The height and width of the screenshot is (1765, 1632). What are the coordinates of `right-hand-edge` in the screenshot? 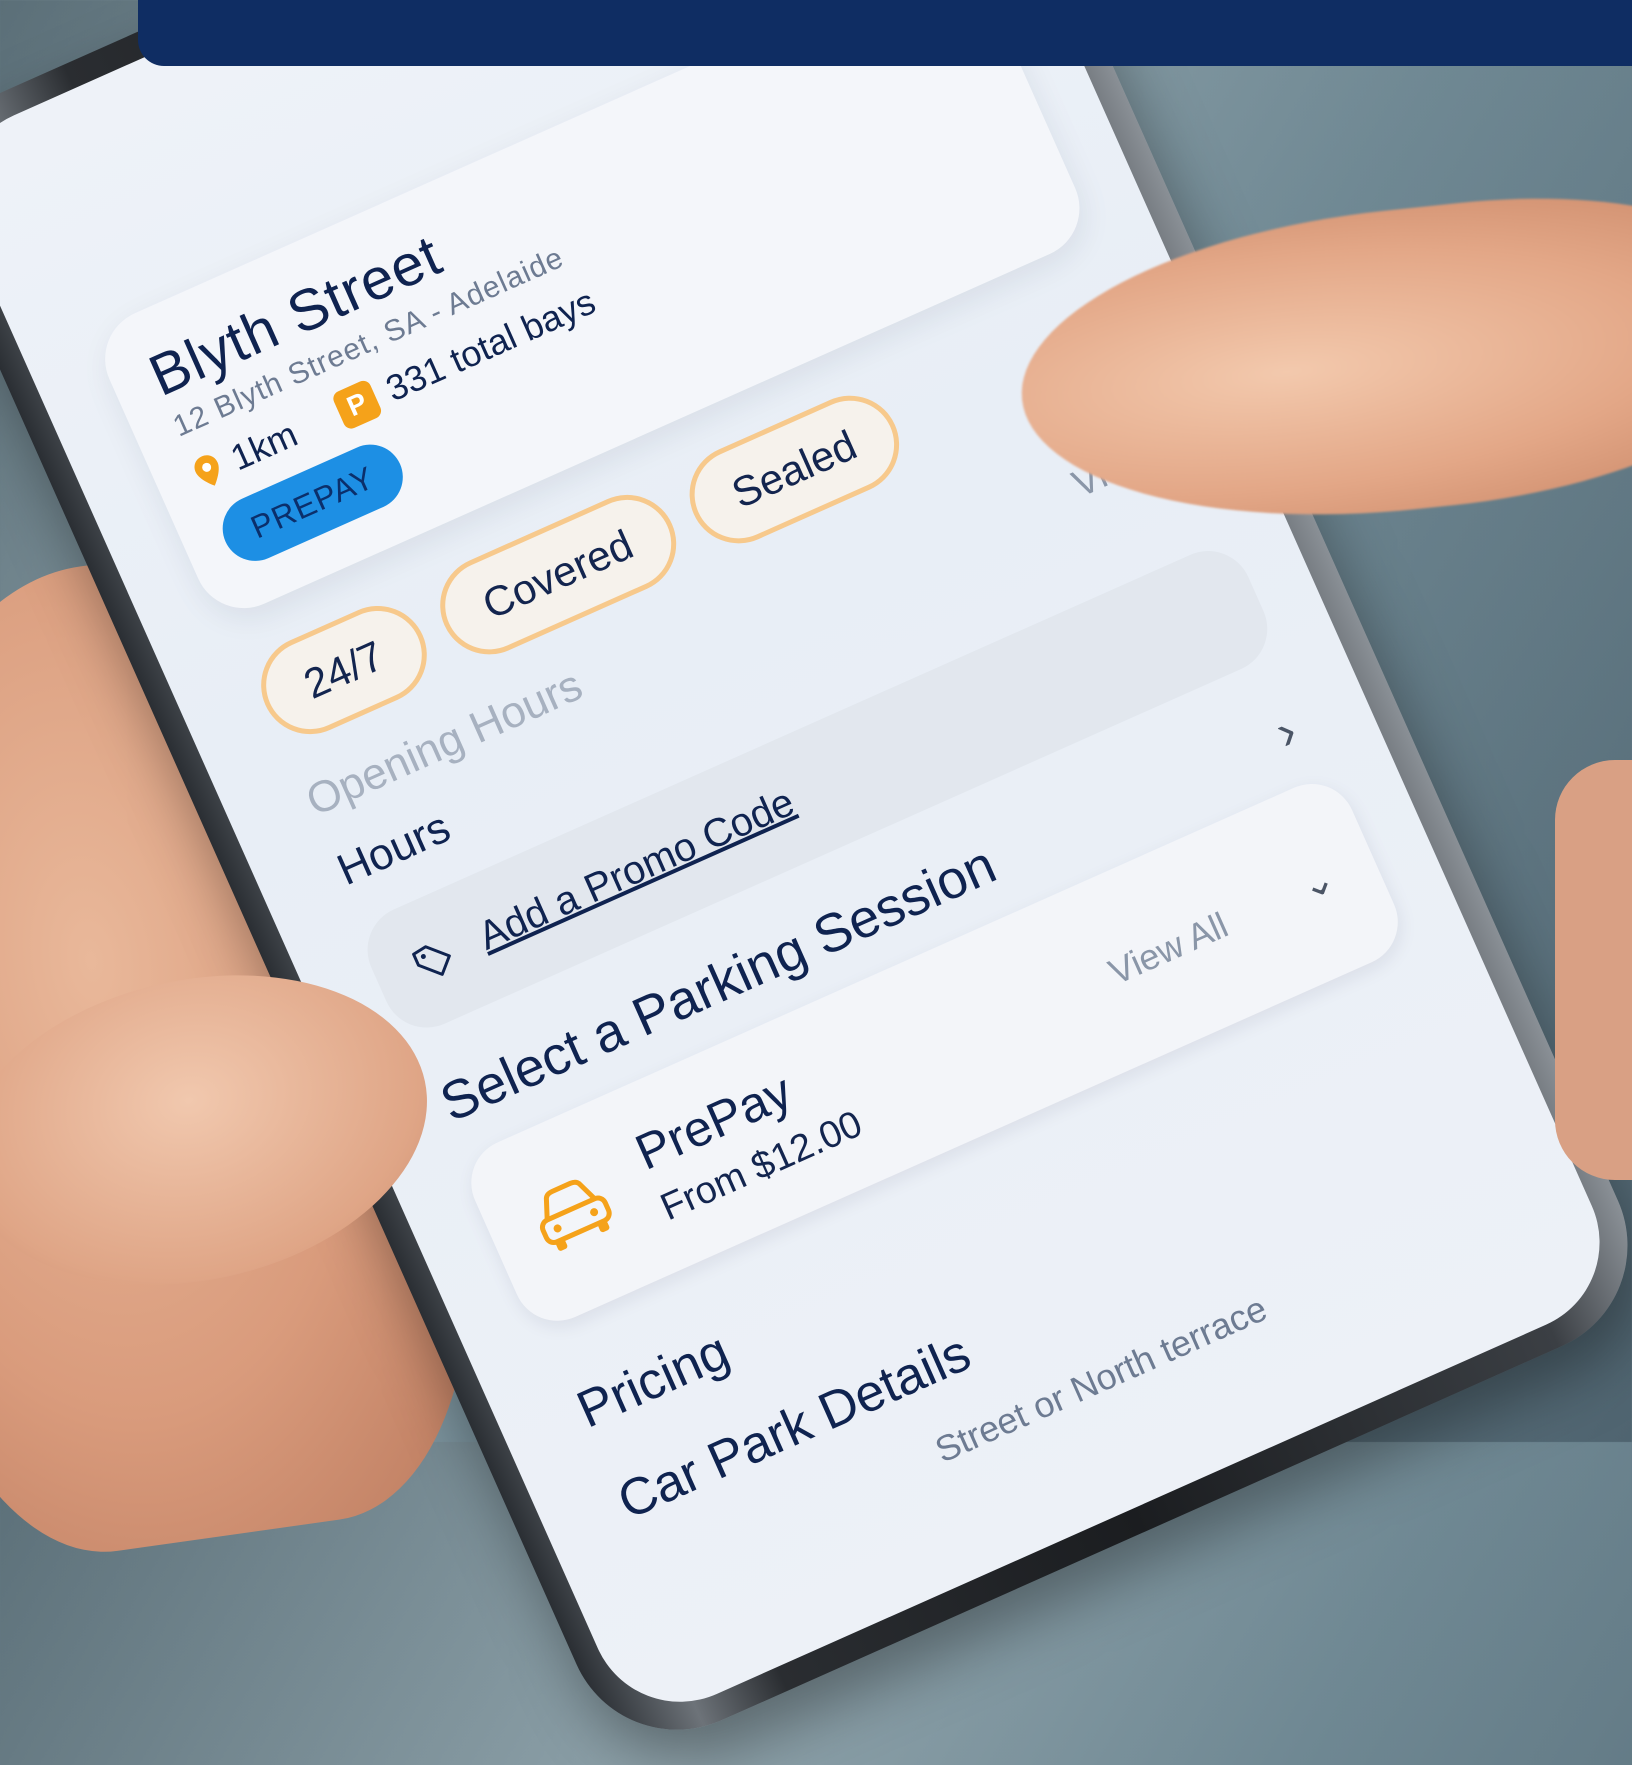 It's located at (1593, 970).